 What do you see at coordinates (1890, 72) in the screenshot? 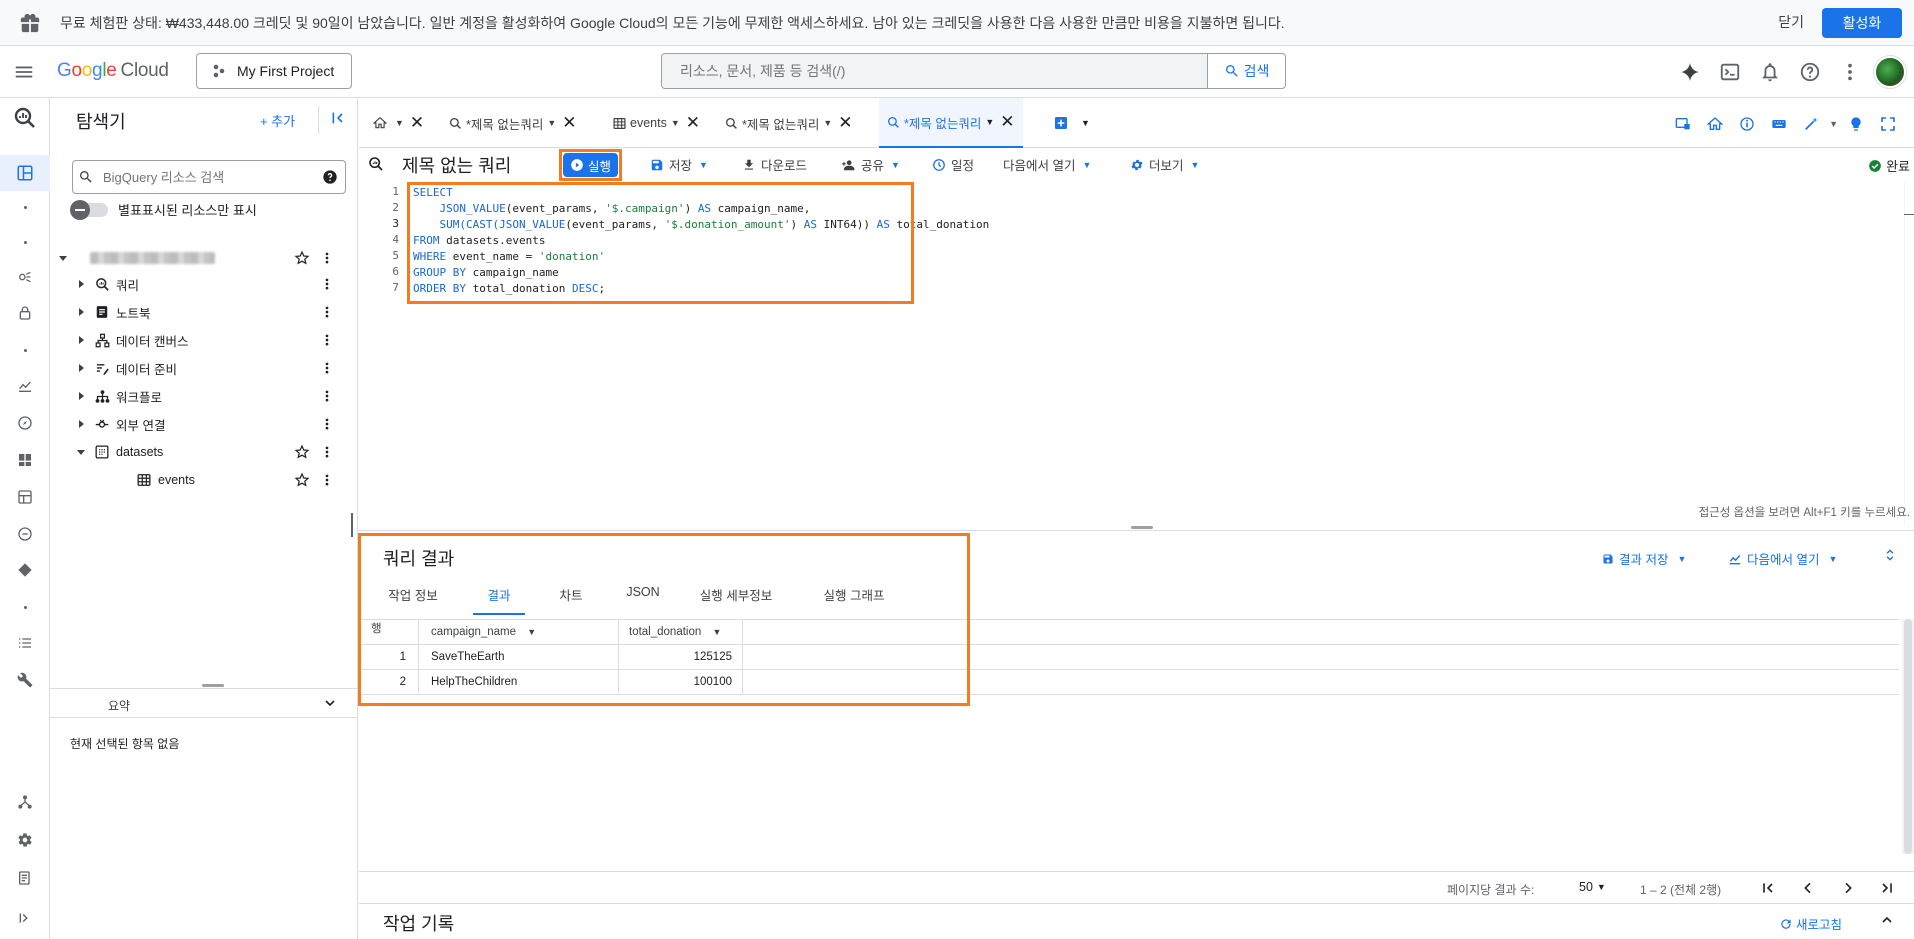
I see `avatar` at bounding box center [1890, 72].